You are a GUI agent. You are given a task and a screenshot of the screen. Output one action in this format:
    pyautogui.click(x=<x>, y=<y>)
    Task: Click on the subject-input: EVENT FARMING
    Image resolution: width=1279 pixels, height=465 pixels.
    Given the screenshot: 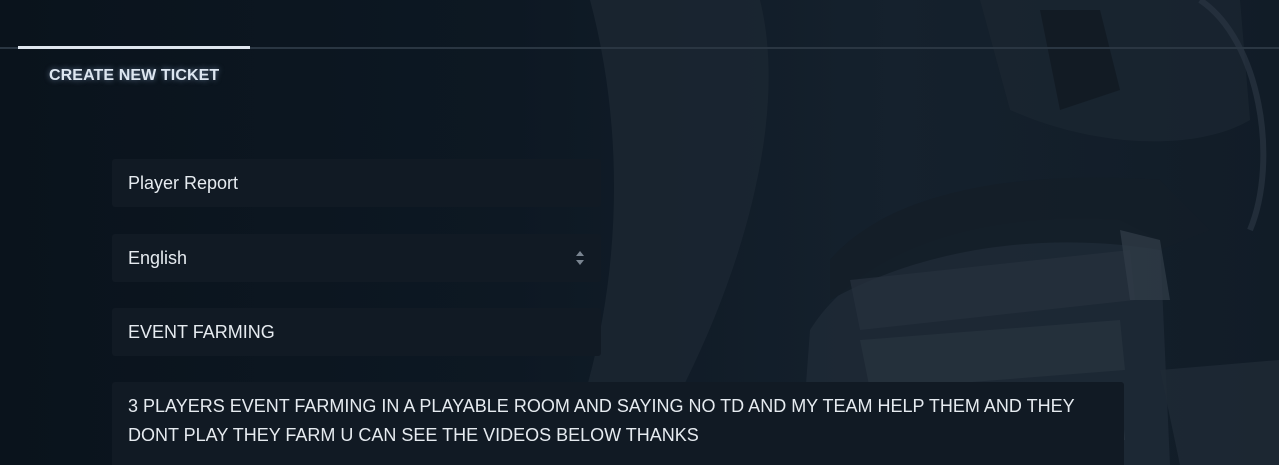 What is the action you would take?
    pyautogui.click(x=356, y=332)
    